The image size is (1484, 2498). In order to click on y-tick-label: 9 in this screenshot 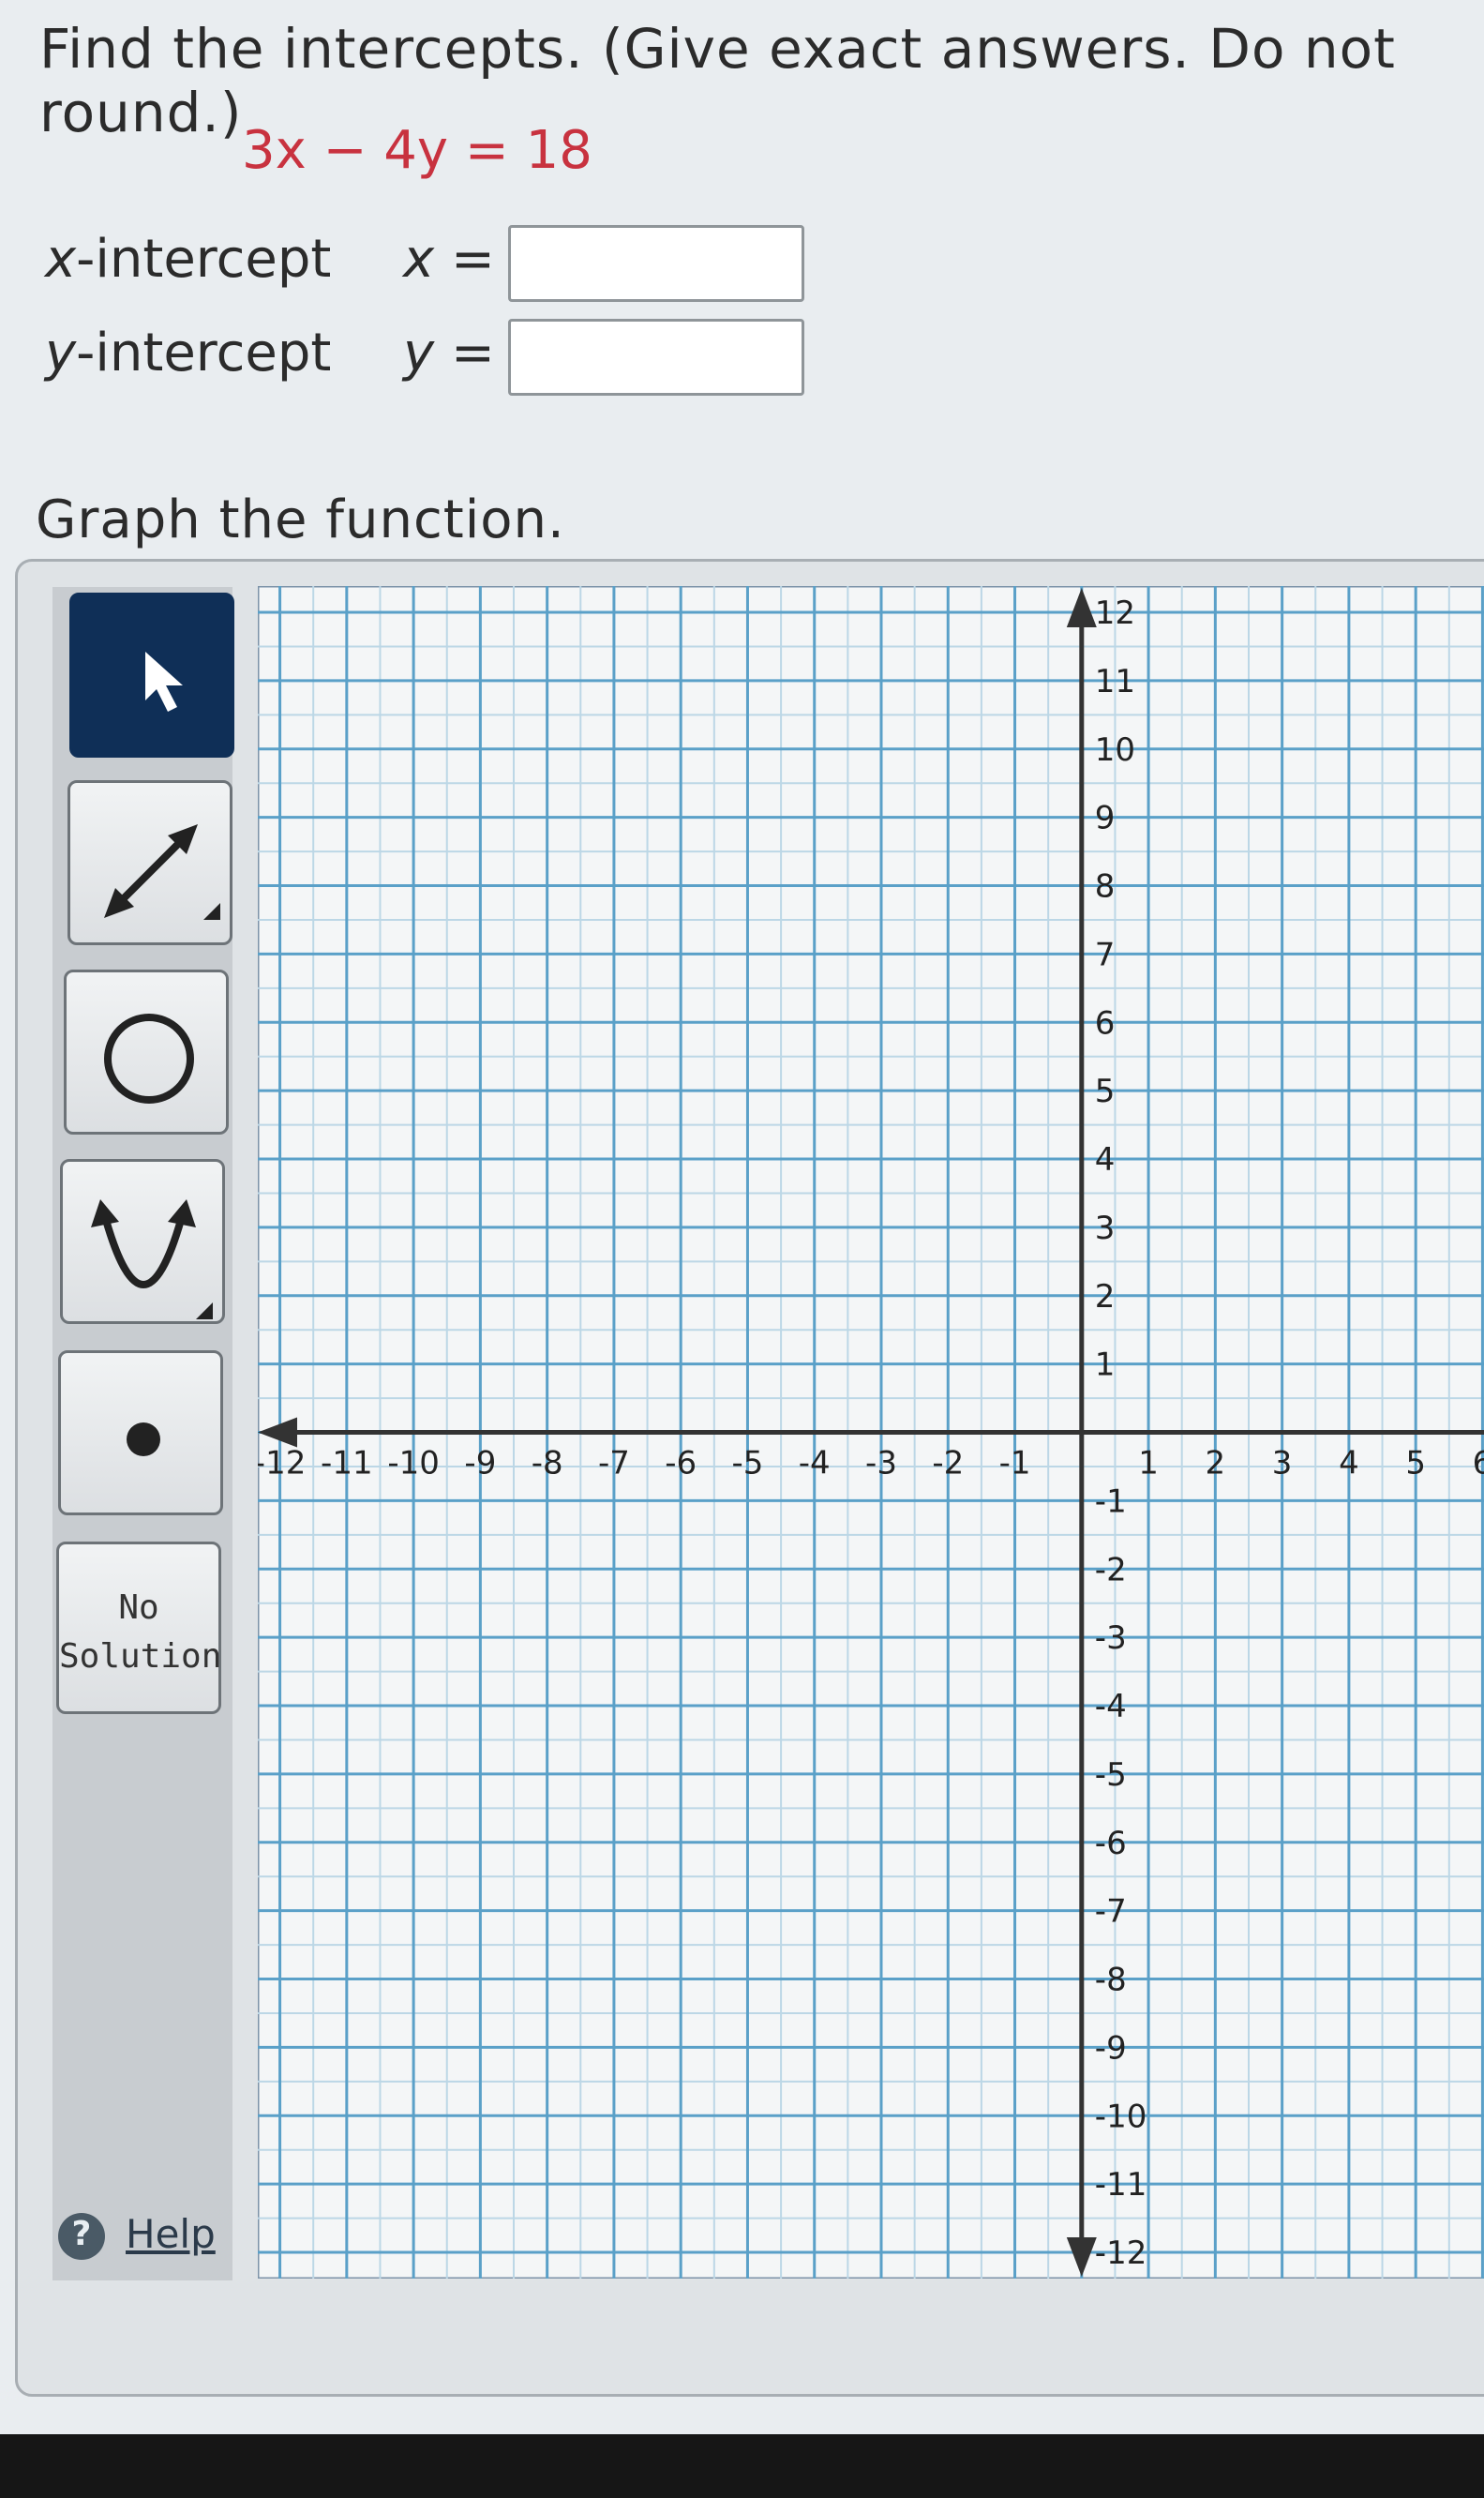, I will do `click(1105, 818)`.